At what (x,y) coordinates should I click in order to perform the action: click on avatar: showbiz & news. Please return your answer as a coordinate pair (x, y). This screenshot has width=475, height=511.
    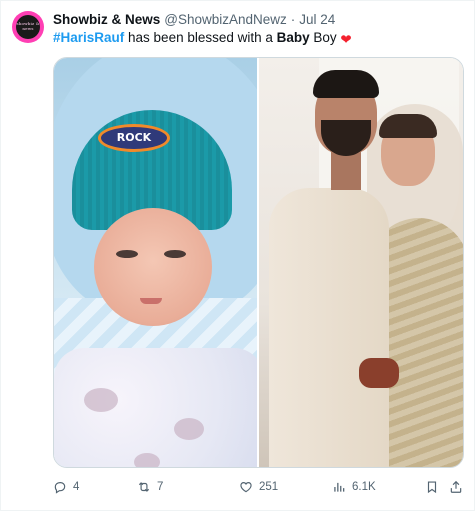
    Looking at the image, I should click on (28, 27).